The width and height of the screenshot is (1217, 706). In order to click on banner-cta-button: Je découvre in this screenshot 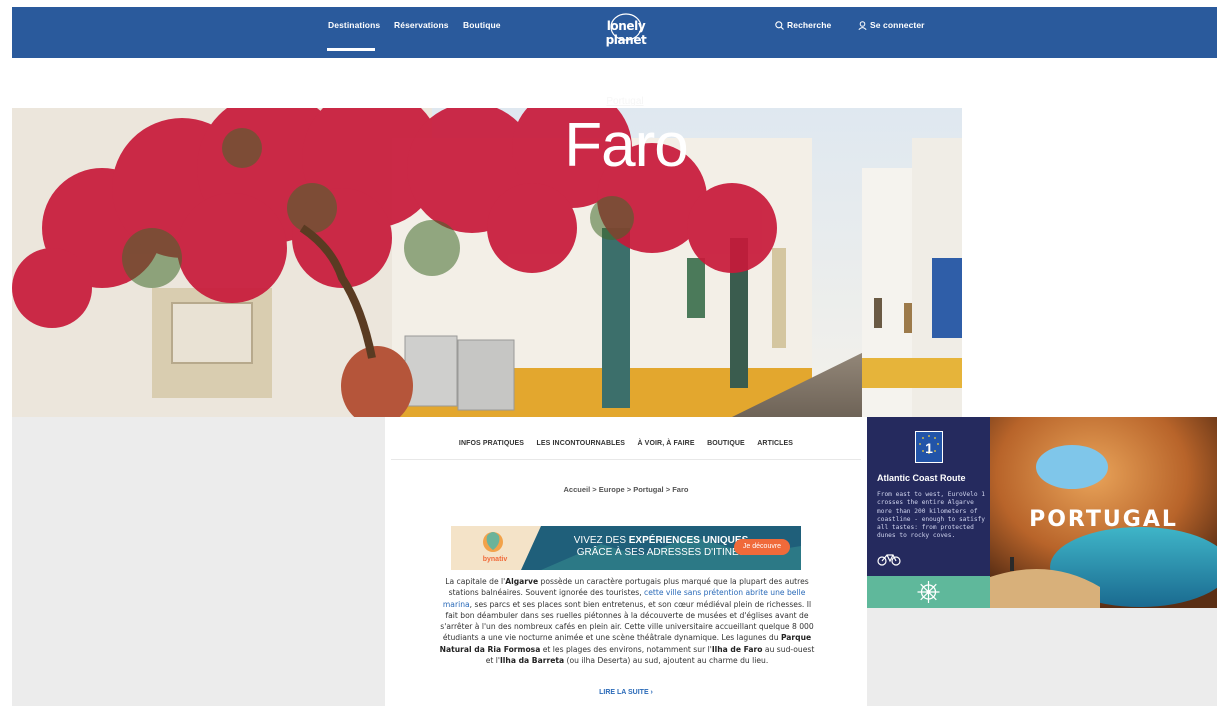, I will do `click(762, 547)`.